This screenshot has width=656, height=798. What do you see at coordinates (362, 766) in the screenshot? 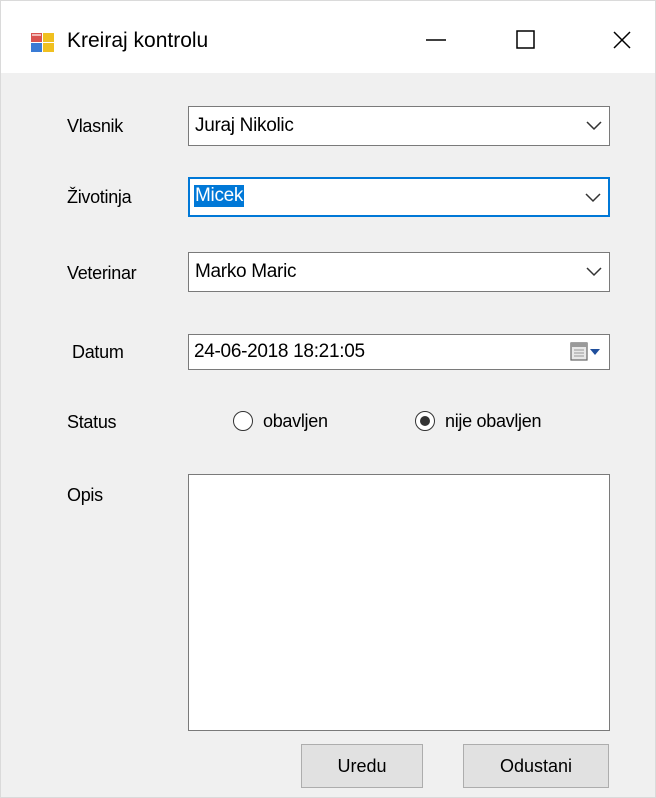
I see `uredu-button: Uredu` at bounding box center [362, 766].